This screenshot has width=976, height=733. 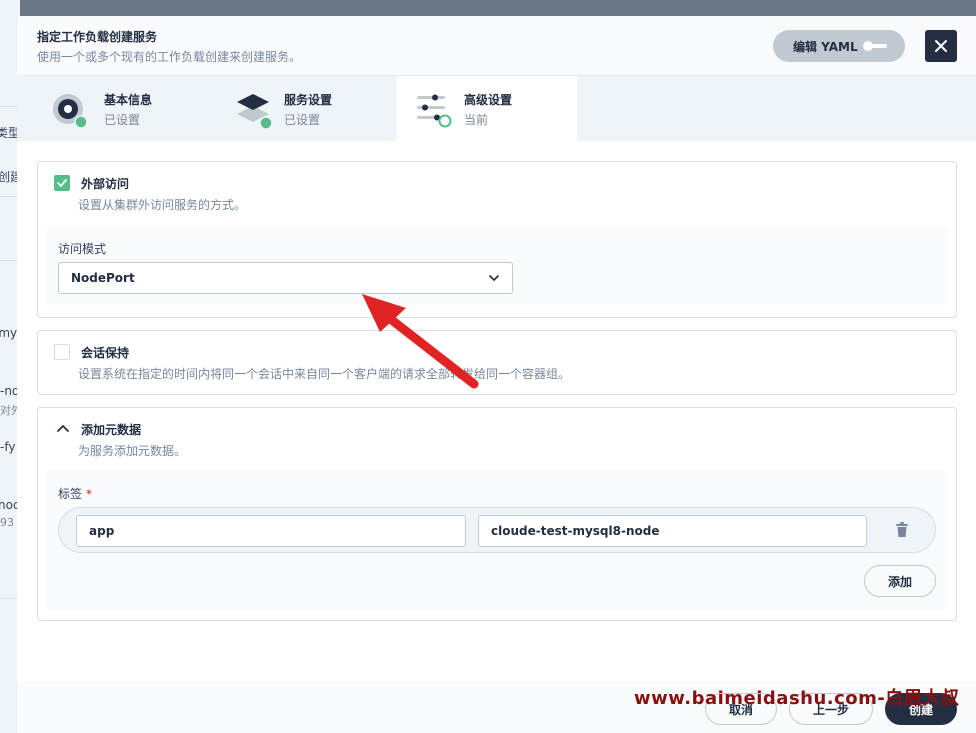 I want to click on step-title: 高级设置, so click(x=488, y=100).